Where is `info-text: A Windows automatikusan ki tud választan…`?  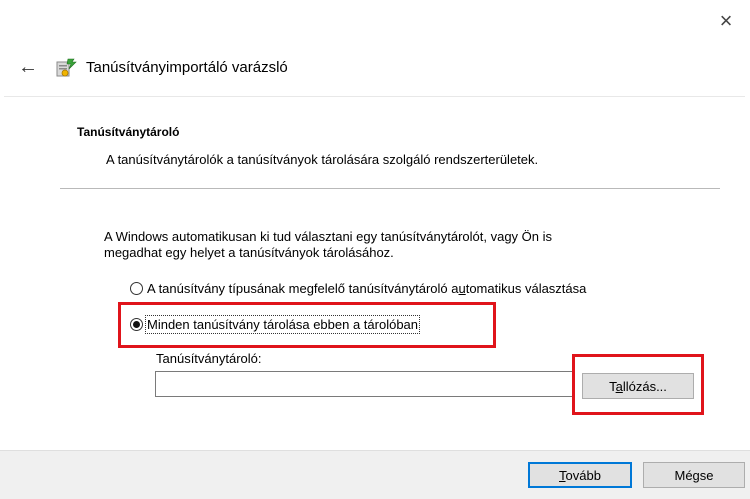 info-text: A Windows automatikusan ki tud választan… is located at coordinates (384, 245).